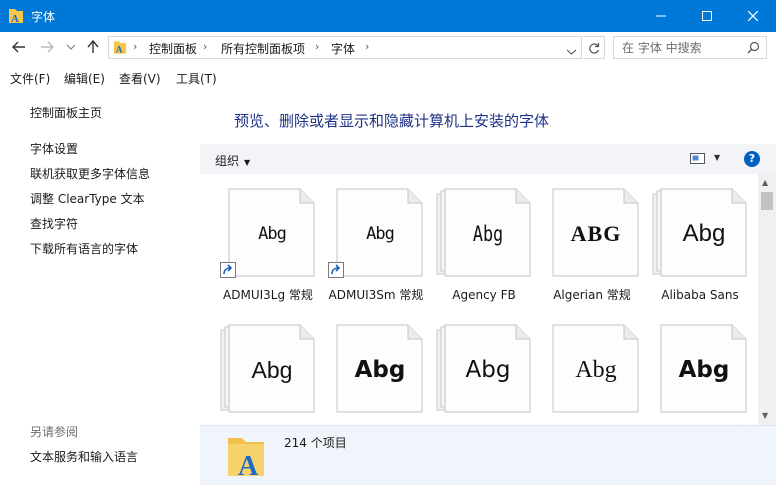 This screenshot has width=776, height=485. I want to click on forward-button, so click(47, 47).